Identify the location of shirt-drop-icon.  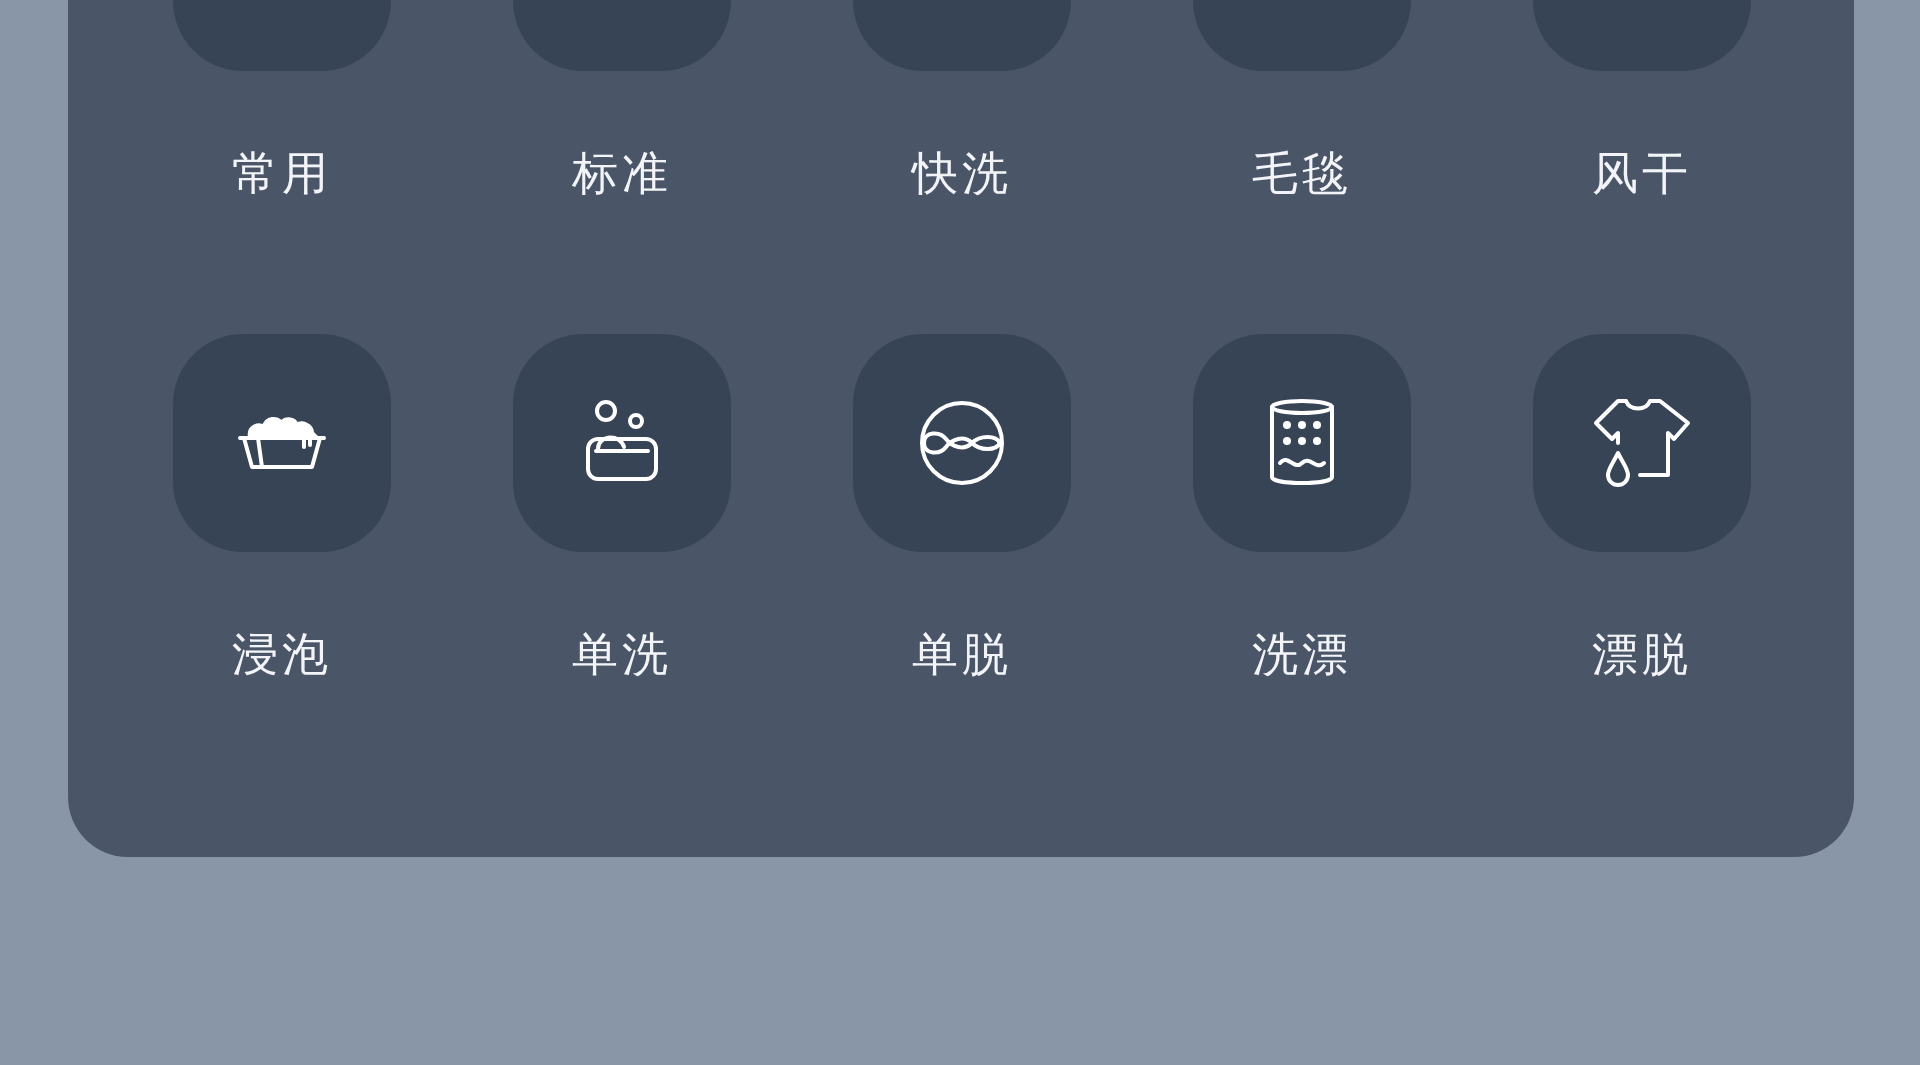
(1642, 443).